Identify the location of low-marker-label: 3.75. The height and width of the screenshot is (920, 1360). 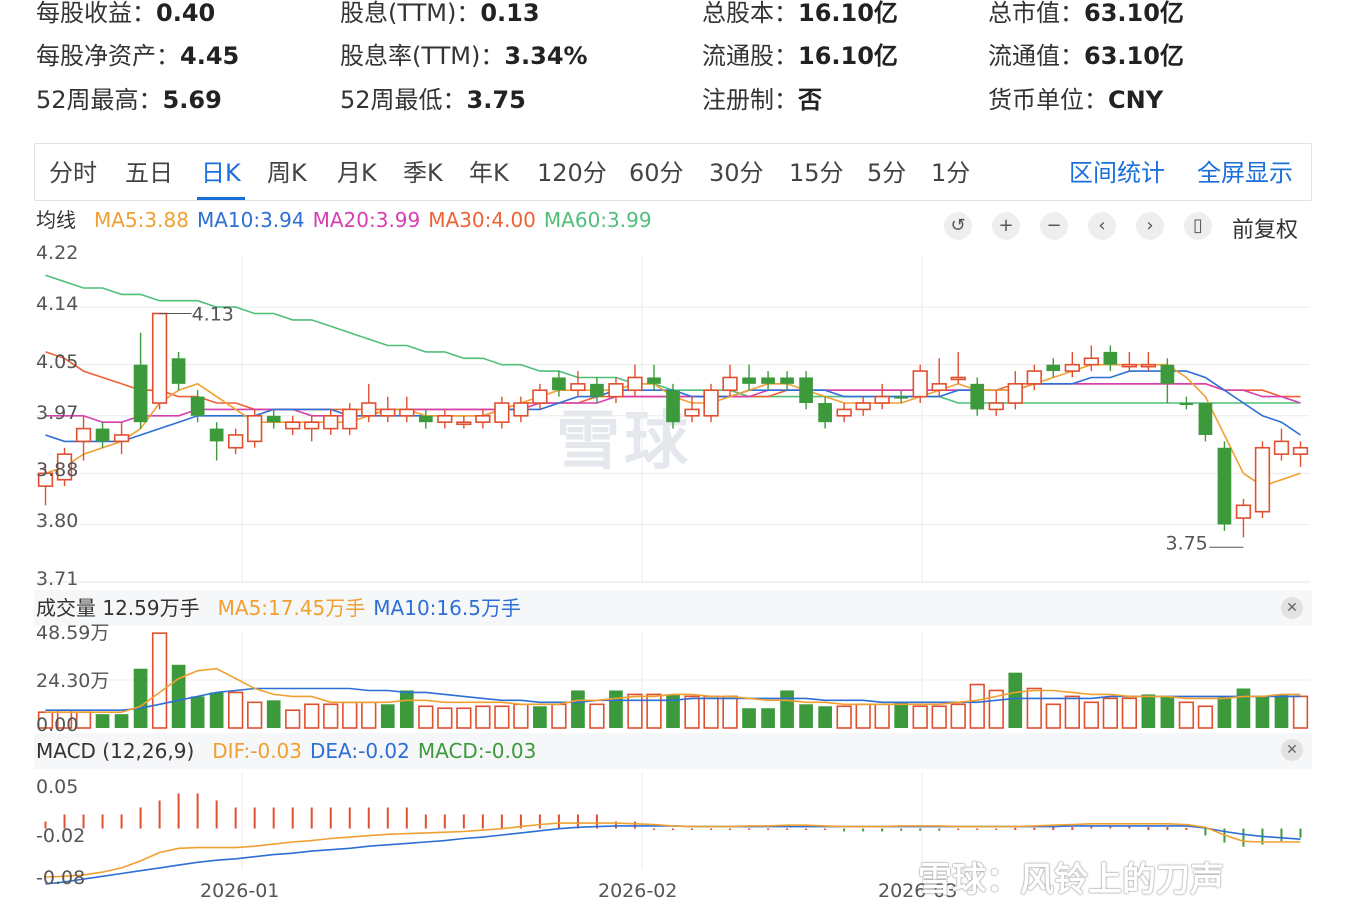
(1186, 543).